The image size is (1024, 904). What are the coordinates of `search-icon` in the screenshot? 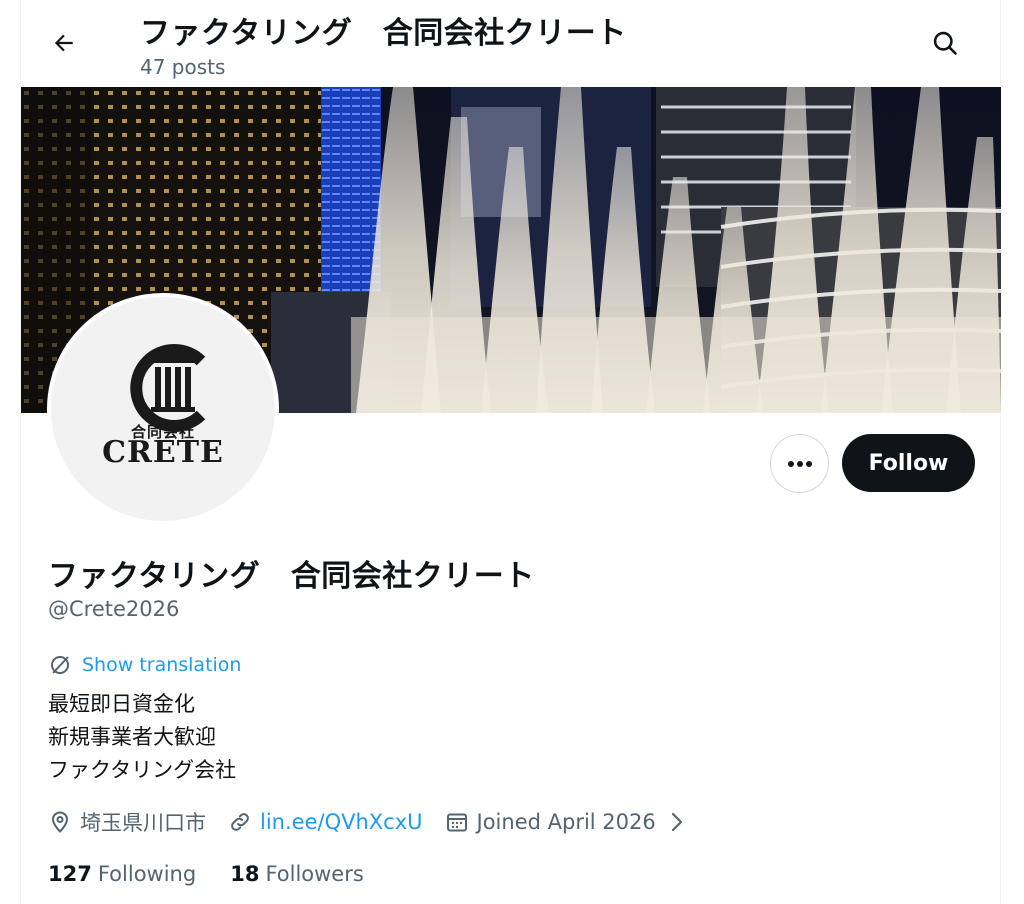 It's located at (945, 43).